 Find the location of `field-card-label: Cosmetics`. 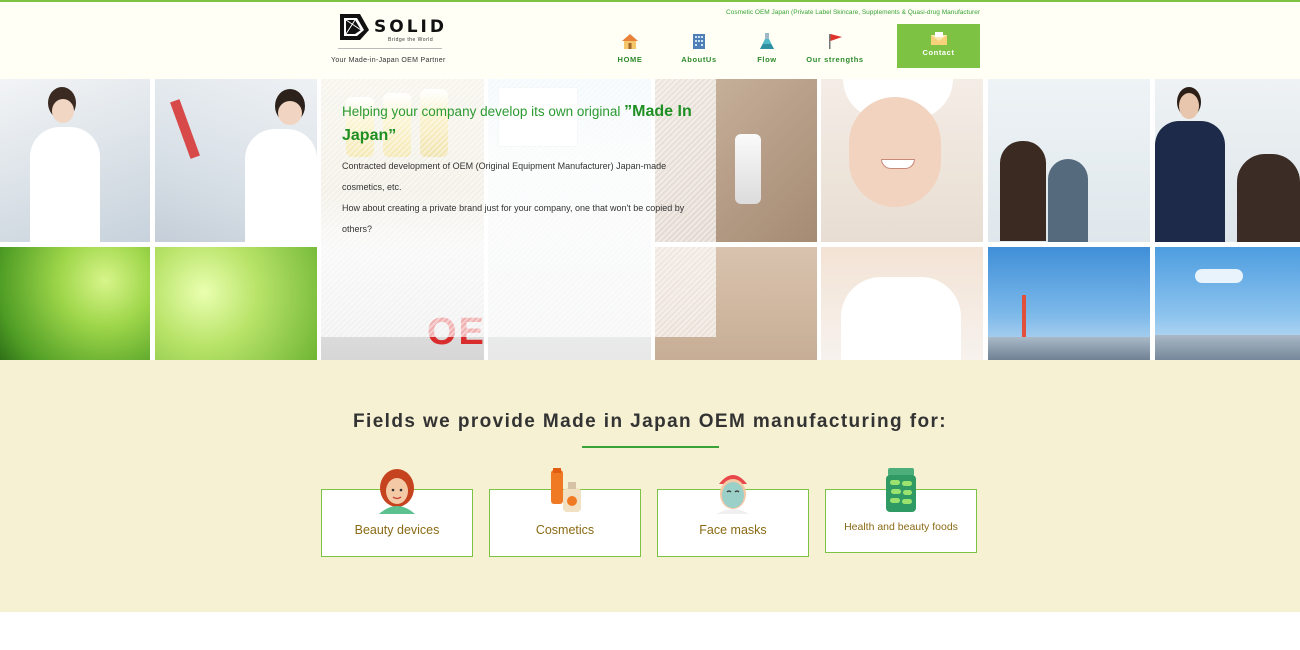

field-card-label: Cosmetics is located at coordinates (565, 530).